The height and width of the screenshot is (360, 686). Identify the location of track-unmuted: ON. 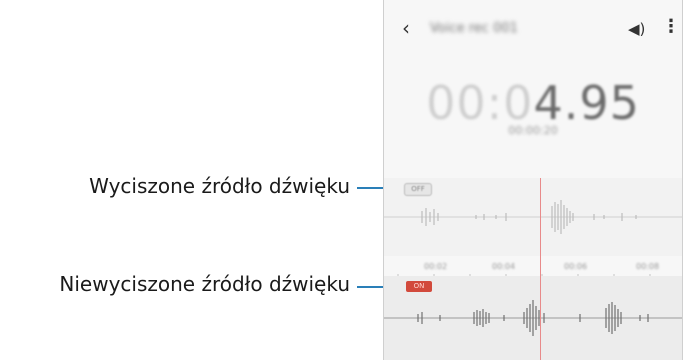
(533, 318).